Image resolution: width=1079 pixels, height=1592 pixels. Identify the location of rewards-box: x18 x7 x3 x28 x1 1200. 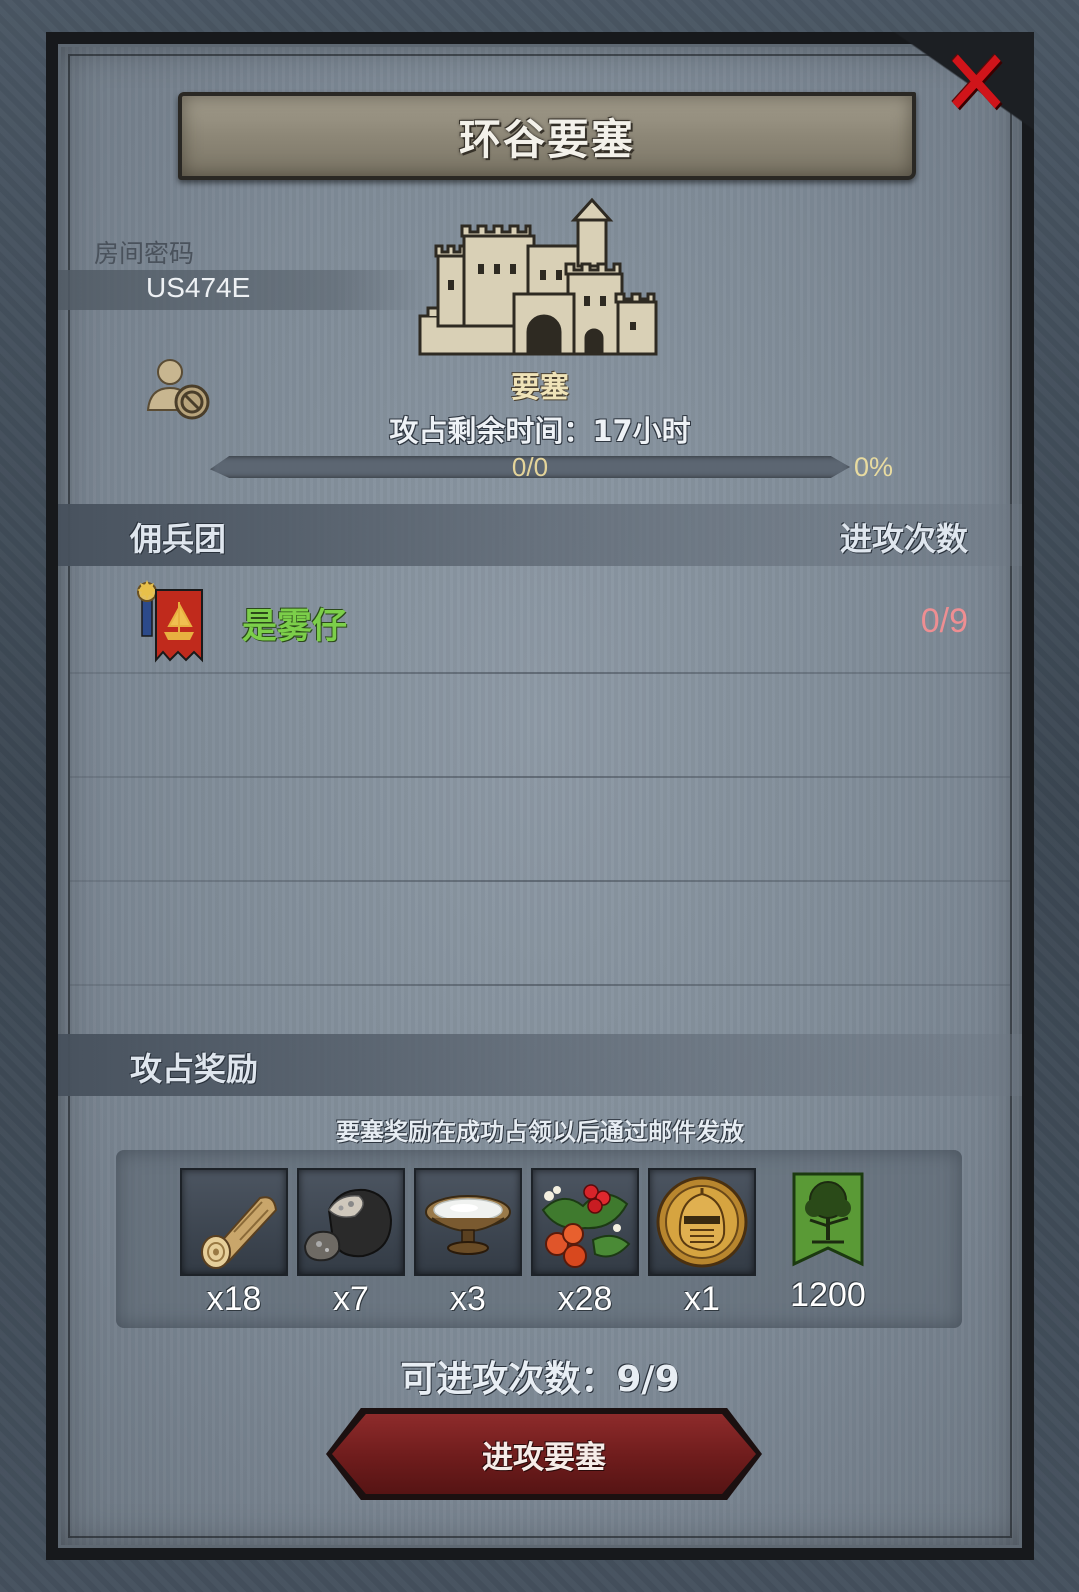
(539, 1239).